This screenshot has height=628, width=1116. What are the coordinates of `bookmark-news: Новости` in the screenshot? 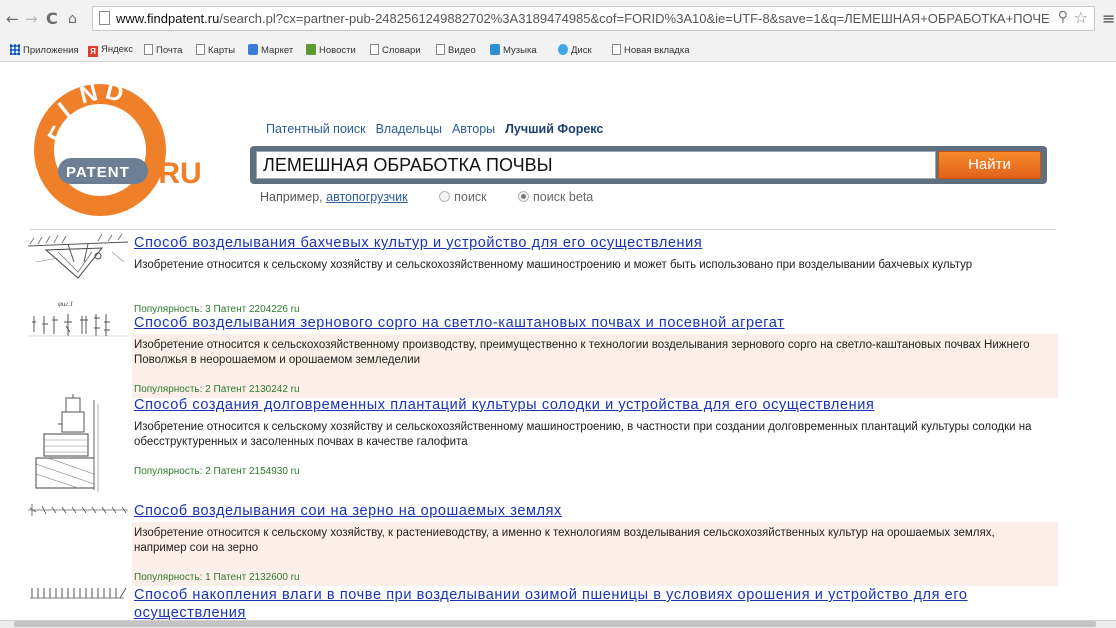 It's located at (331, 50).